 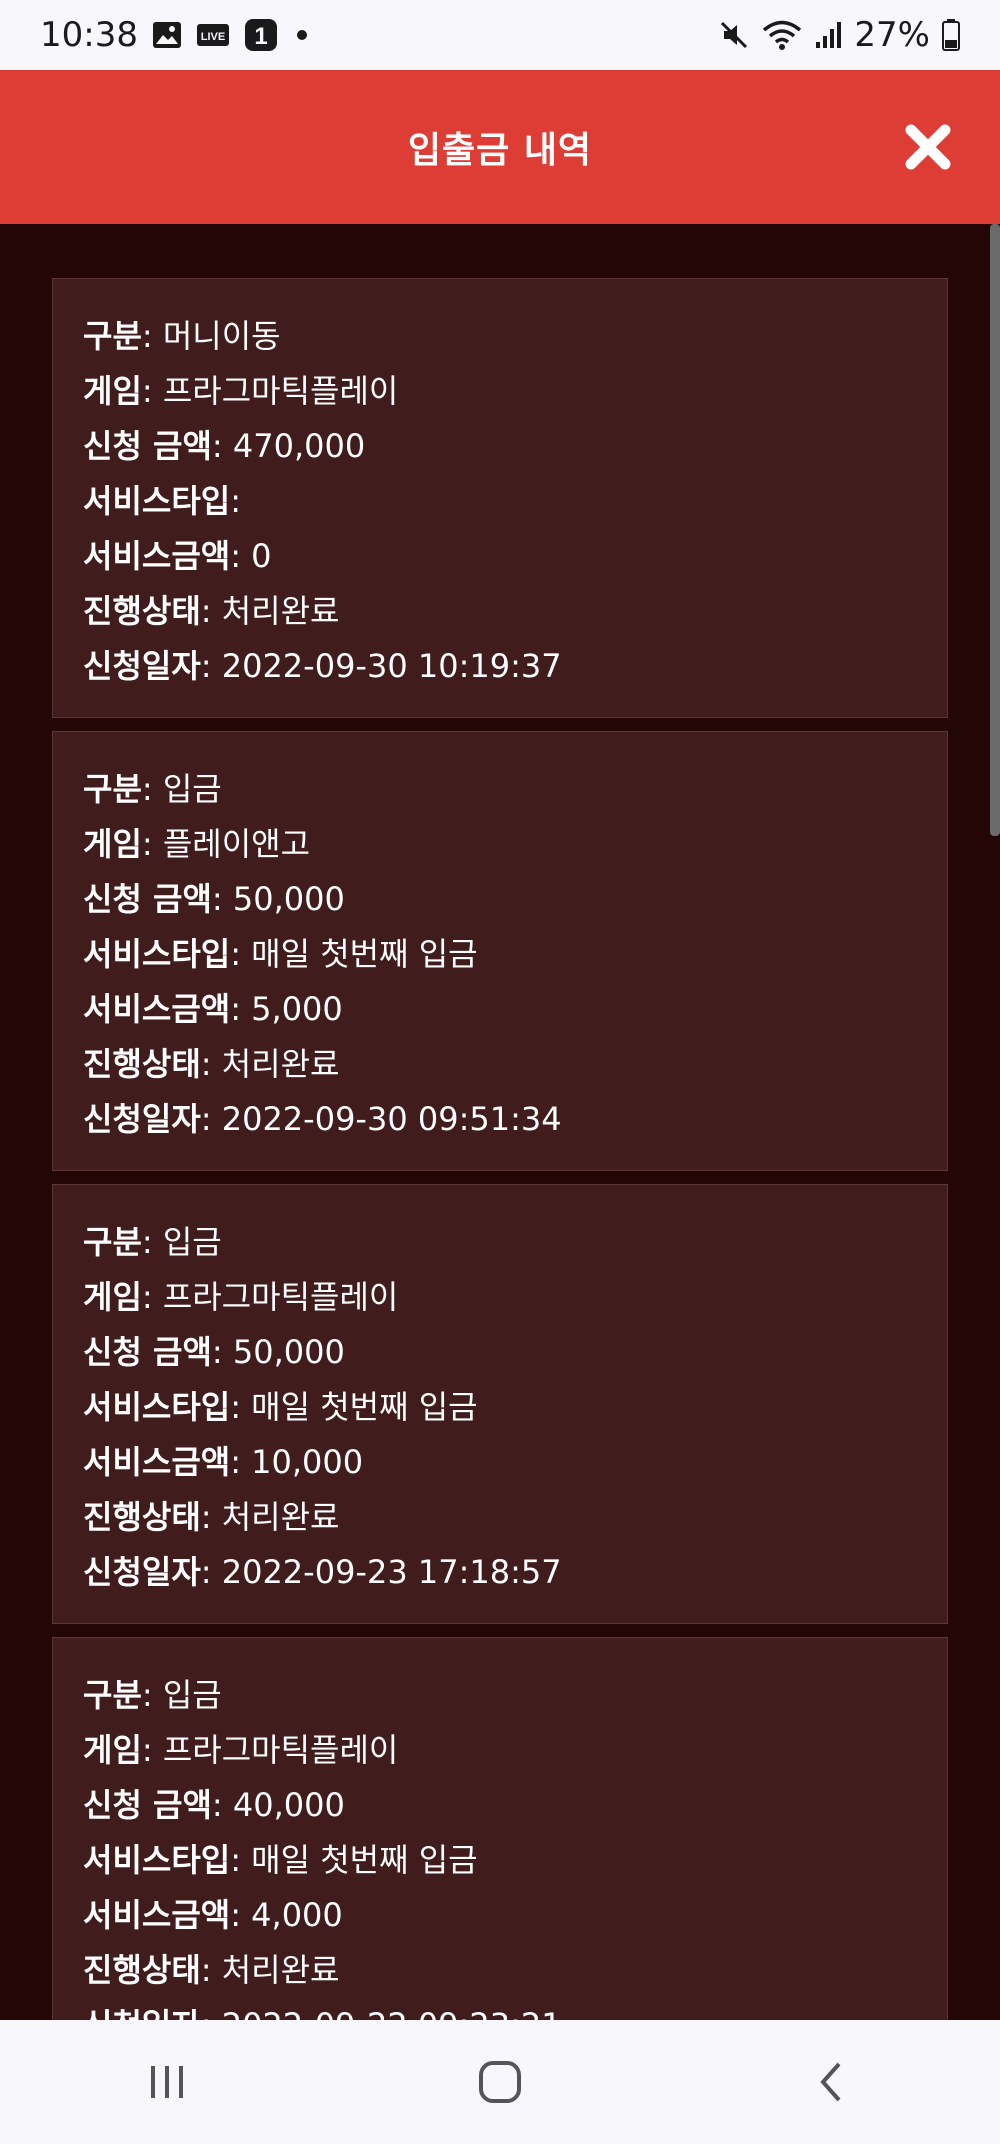 I want to click on field-service-amount: 서비스금액: 4,000, so click(x=213, y=1915).